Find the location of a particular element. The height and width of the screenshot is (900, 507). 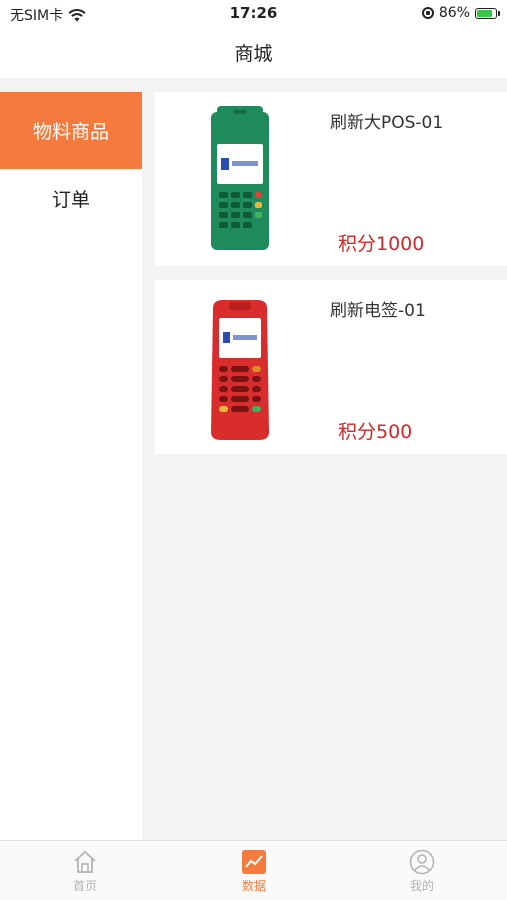

nav-bar: 商城 is located at coordinates (253, 53).